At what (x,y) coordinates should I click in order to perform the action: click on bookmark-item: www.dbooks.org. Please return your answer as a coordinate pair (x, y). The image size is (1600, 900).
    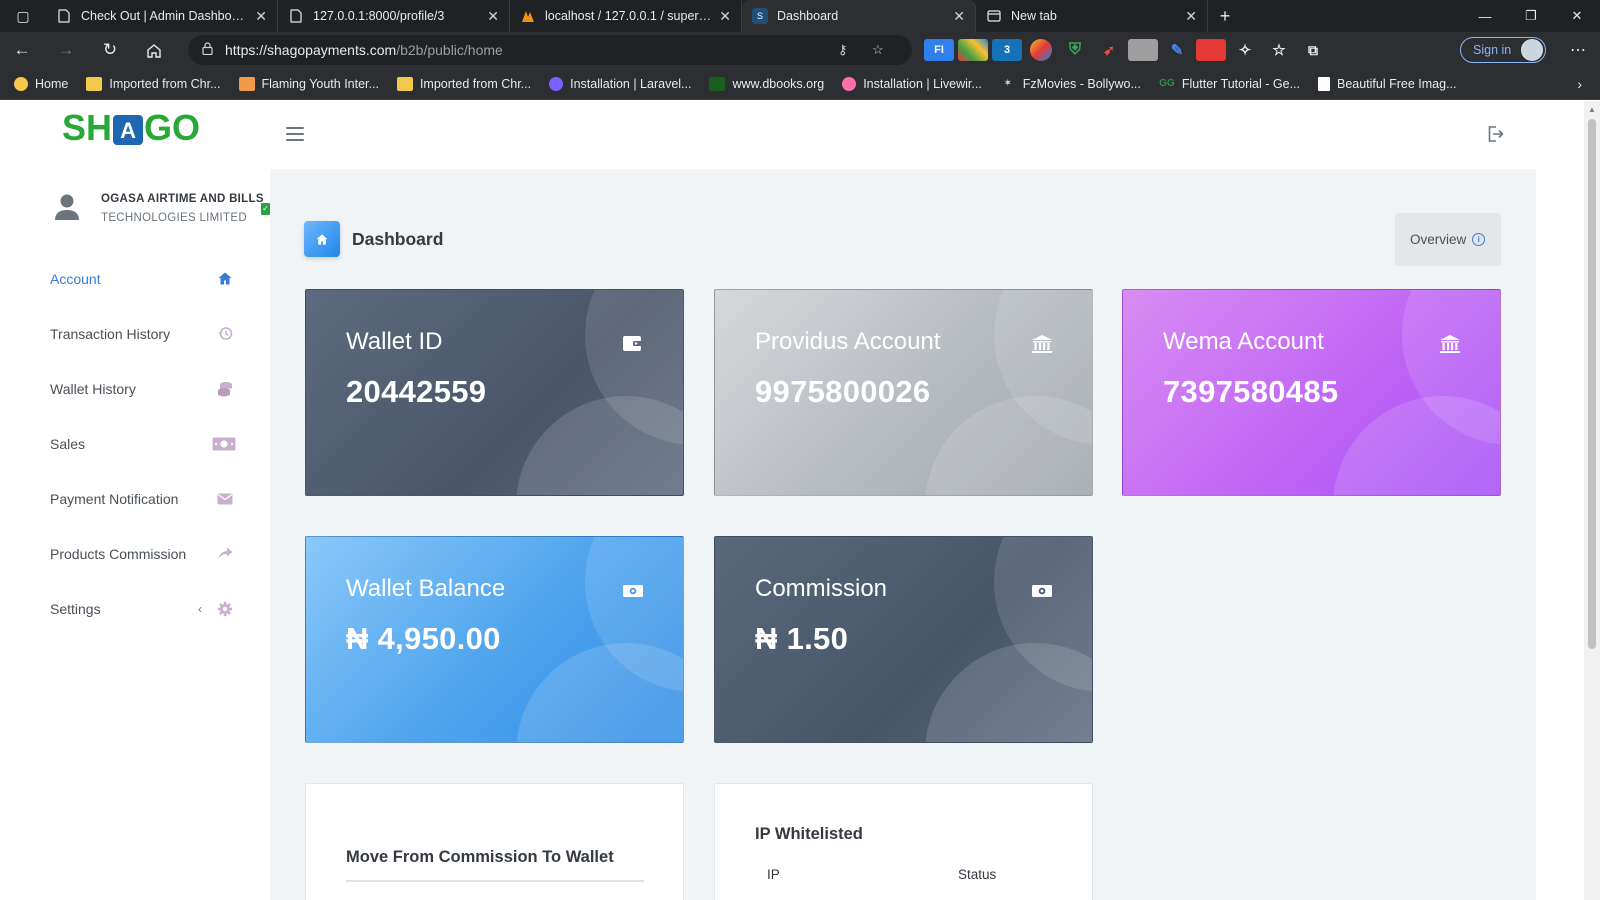
    Looking at the image, I should click on (767, 83).